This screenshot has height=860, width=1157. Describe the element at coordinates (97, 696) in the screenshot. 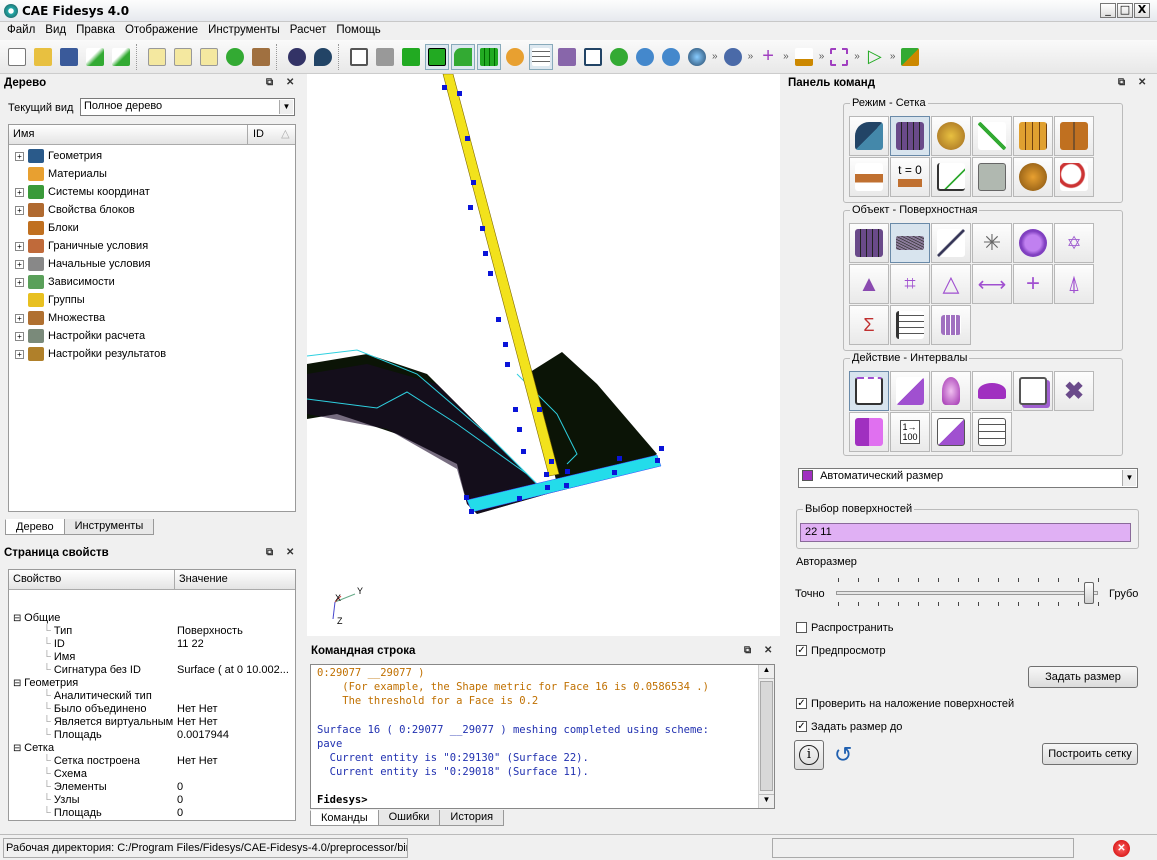

I see `prop-row: └ Аналитический тип` at that location.